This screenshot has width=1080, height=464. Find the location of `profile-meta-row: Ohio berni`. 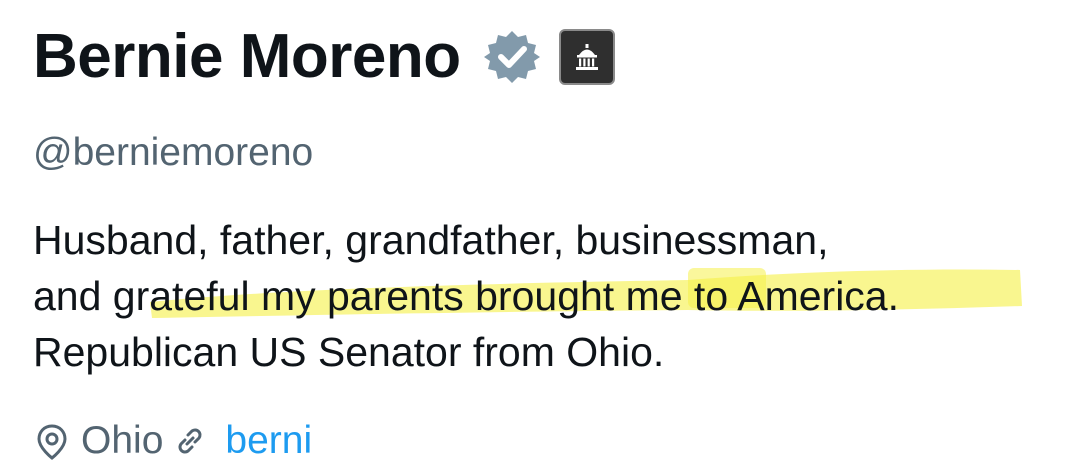

profile-meta-row: Ohio berni is located at coordinates (172, 441).